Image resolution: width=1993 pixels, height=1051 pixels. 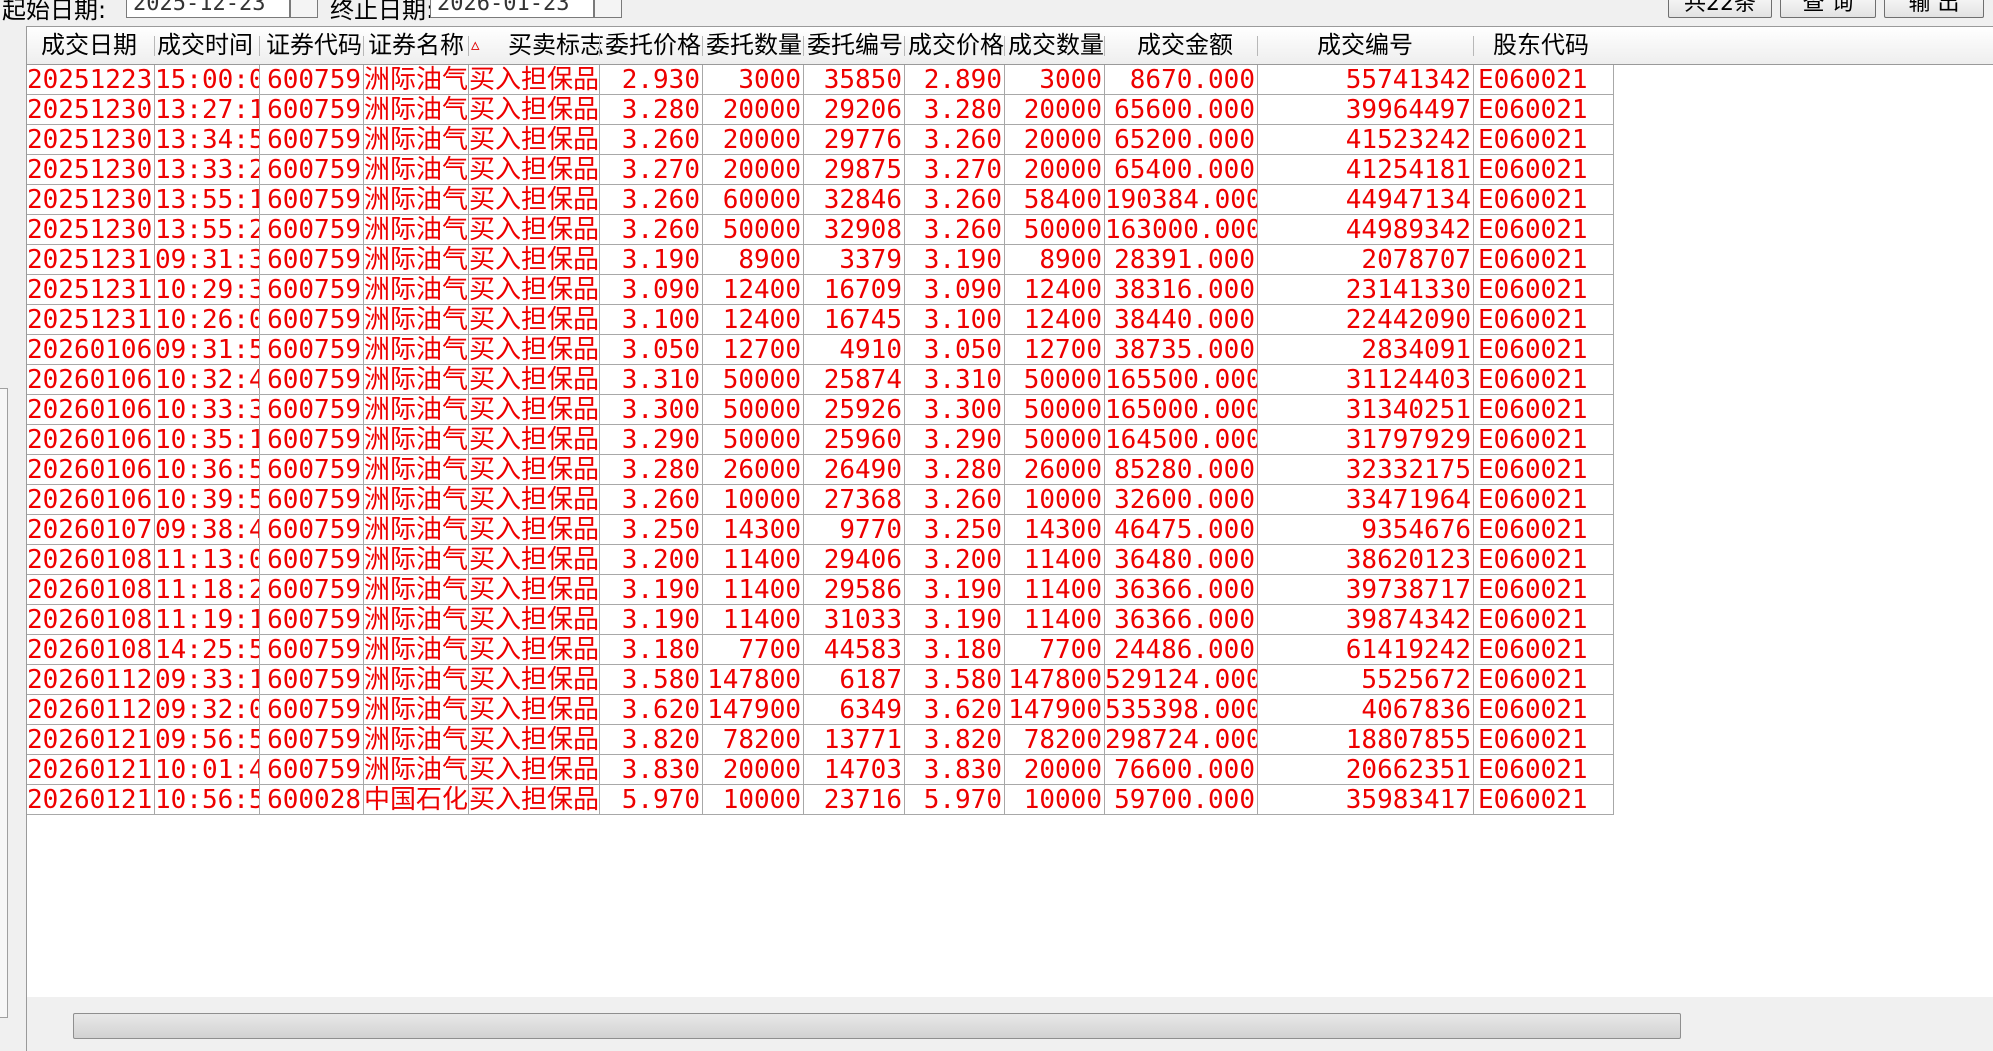 I want to click on sort-indicator-icon: ▵, so click(x=475, y=45).